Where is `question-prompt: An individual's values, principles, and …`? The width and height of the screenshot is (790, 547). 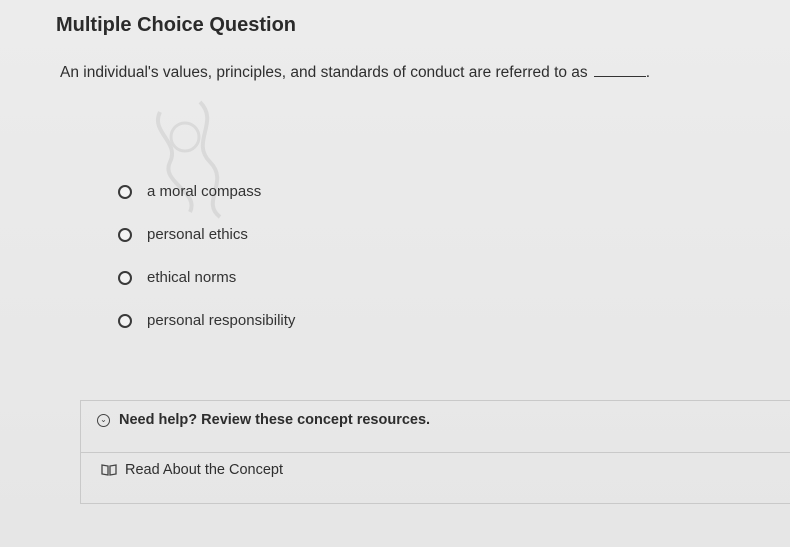
question-prompt: An individual's values, principles, and … is located at coordinates (420, 73).